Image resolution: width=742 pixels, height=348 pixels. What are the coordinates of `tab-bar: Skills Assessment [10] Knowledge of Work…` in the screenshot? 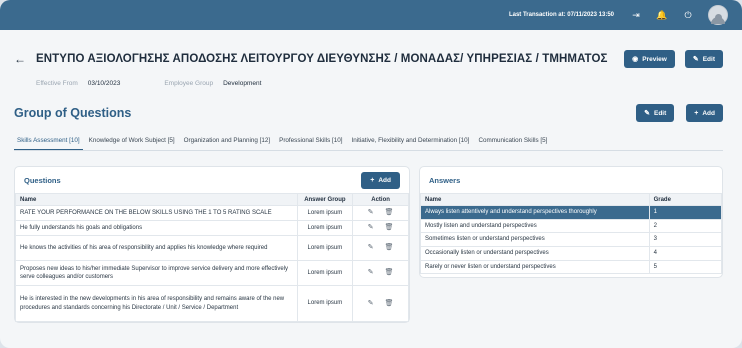 It's located at (368, 142).